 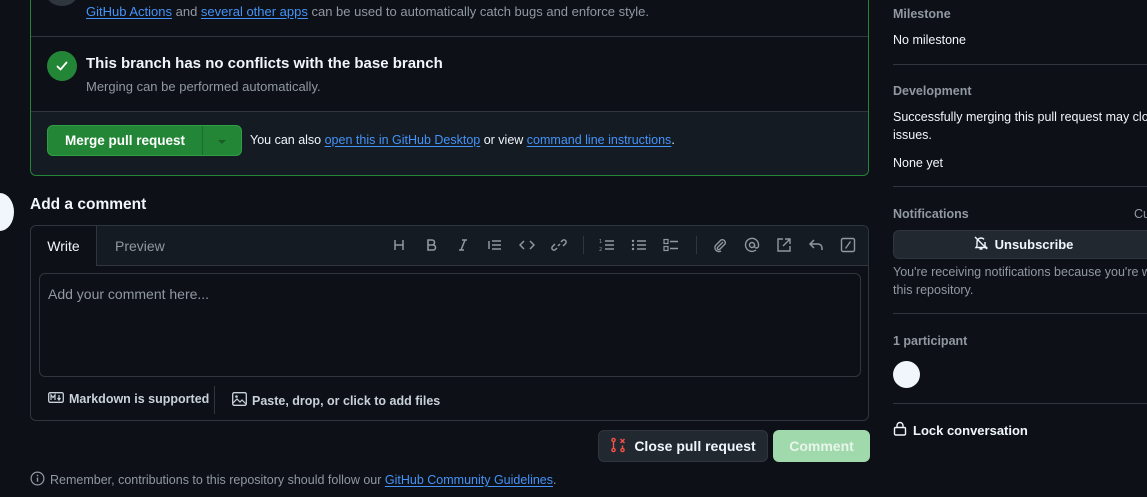 I want to click on close-pull-request-button: Close pull request, so click(x=683, y=446).